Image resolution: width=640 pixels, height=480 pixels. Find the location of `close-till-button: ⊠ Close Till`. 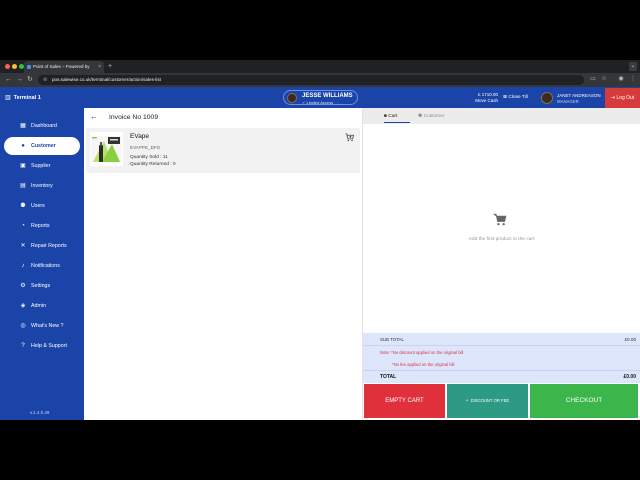

close-till-button: ⊠ Close Till is located at coordinates (515, 97).